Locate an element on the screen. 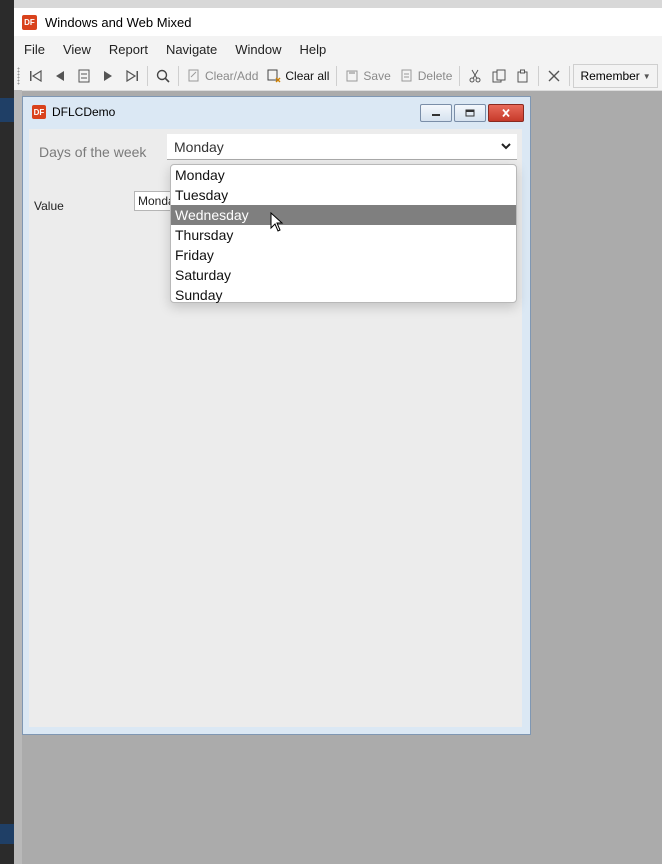  close-window-button is located at coordinates (506, 113).